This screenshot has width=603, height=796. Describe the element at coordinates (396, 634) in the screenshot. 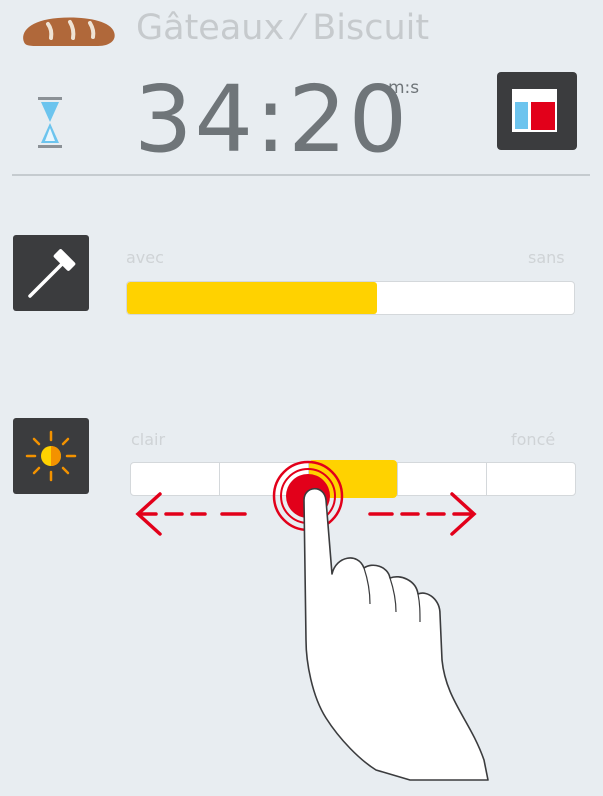

I see `pointing-hand-icon` at that location.